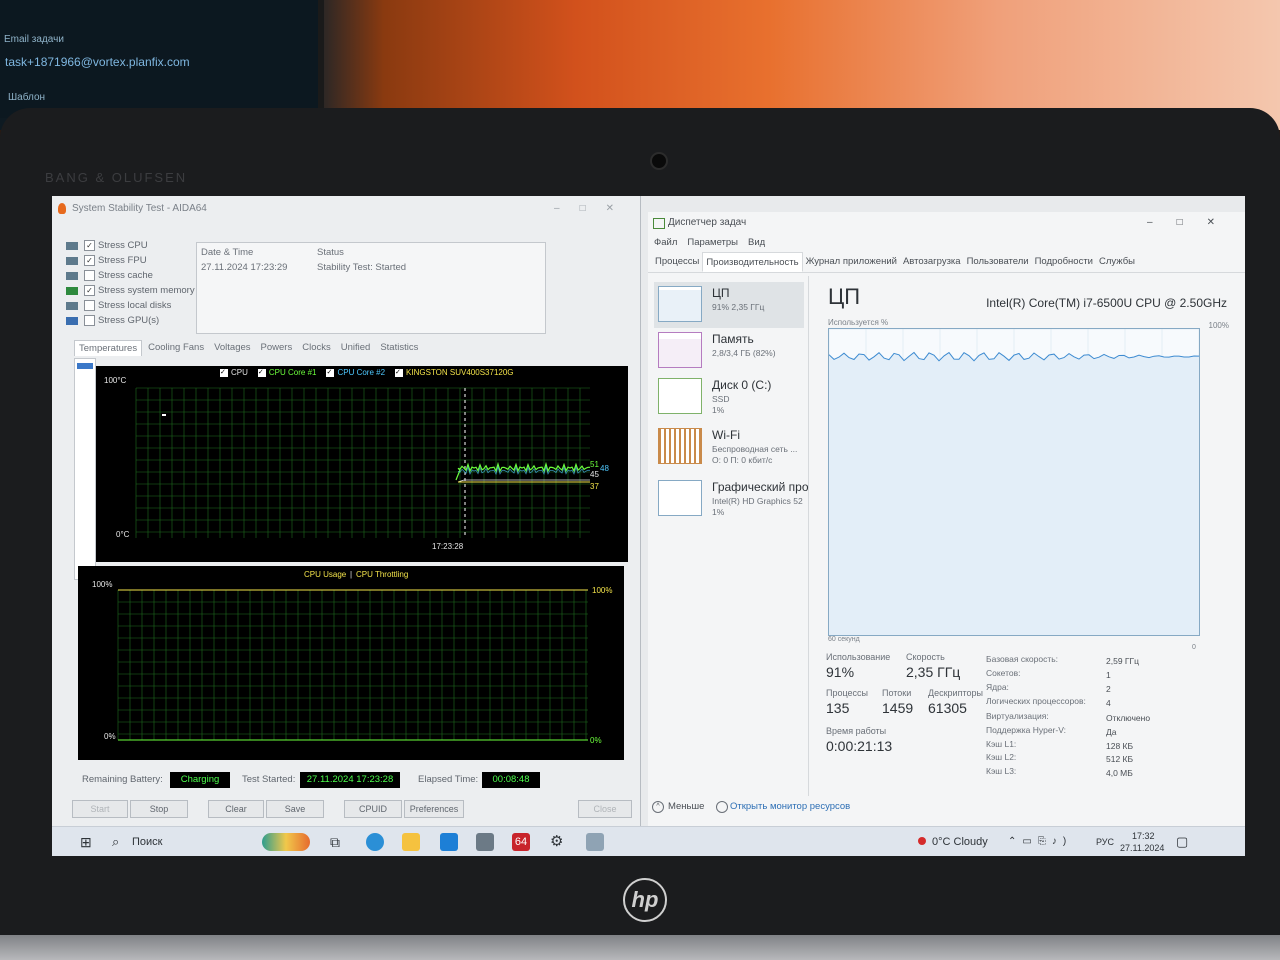 The height and width of the screenshot is (960, 1280). What do you see at coordinates (417, 252) in the screenshot?
I see `col-header-status: Status` at bounding box center [417, 252].